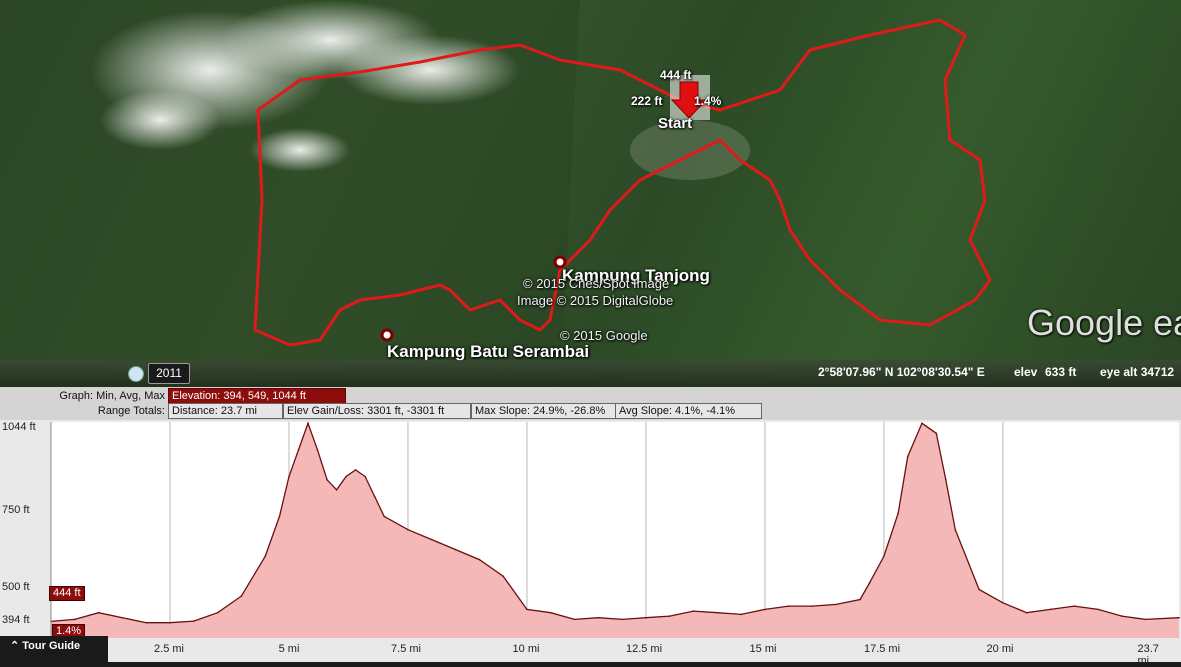 This screenshot has width=1181, height=667. Describe the element at coordinates (257, 396) in the screenshot. I see `elevation-stats: Elevation: 394, 549, 1044 ft` at that location.